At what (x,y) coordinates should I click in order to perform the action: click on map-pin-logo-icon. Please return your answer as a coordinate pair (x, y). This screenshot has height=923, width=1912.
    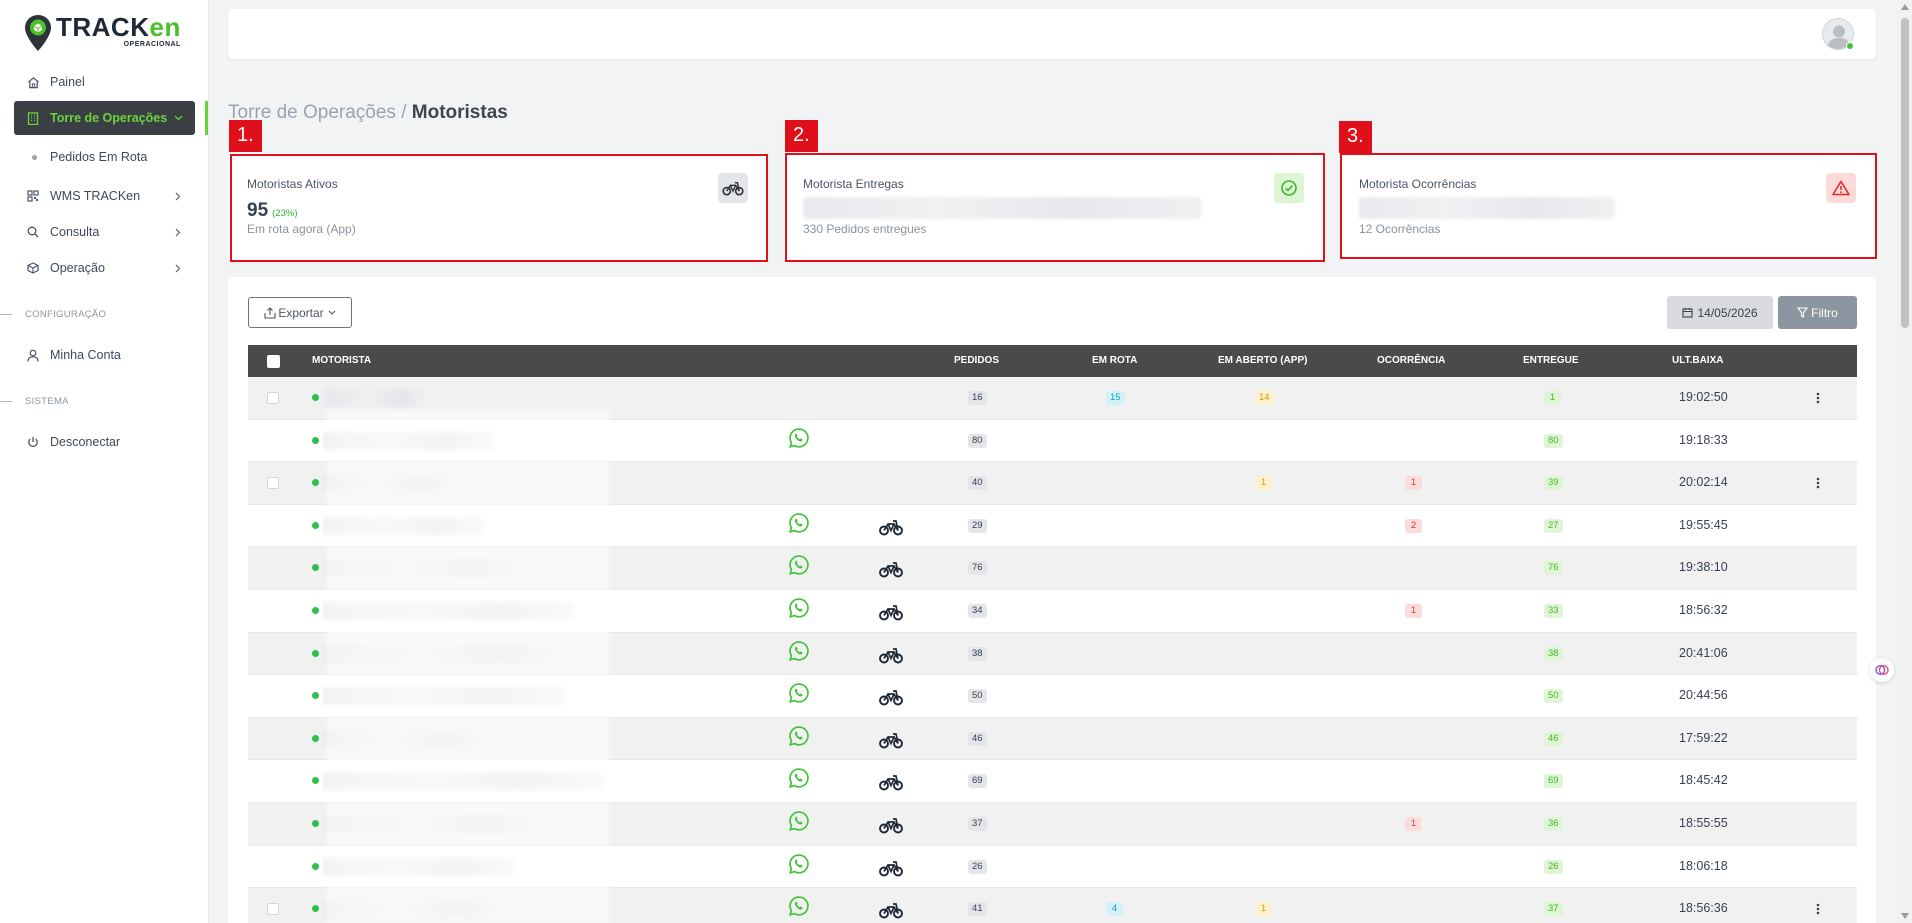
    Looking at the image, I should click on (38, 33).